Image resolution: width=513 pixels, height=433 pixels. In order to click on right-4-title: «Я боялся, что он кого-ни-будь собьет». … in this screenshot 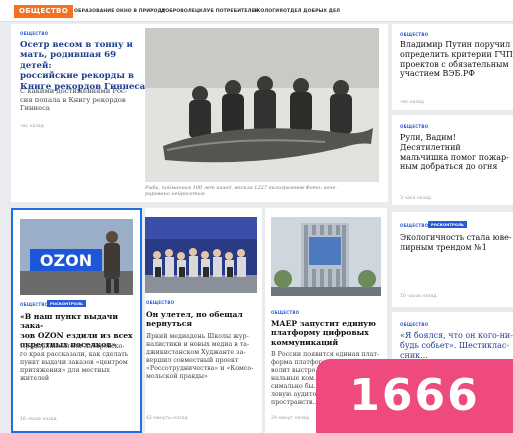, I will do `click(456, 345)`.